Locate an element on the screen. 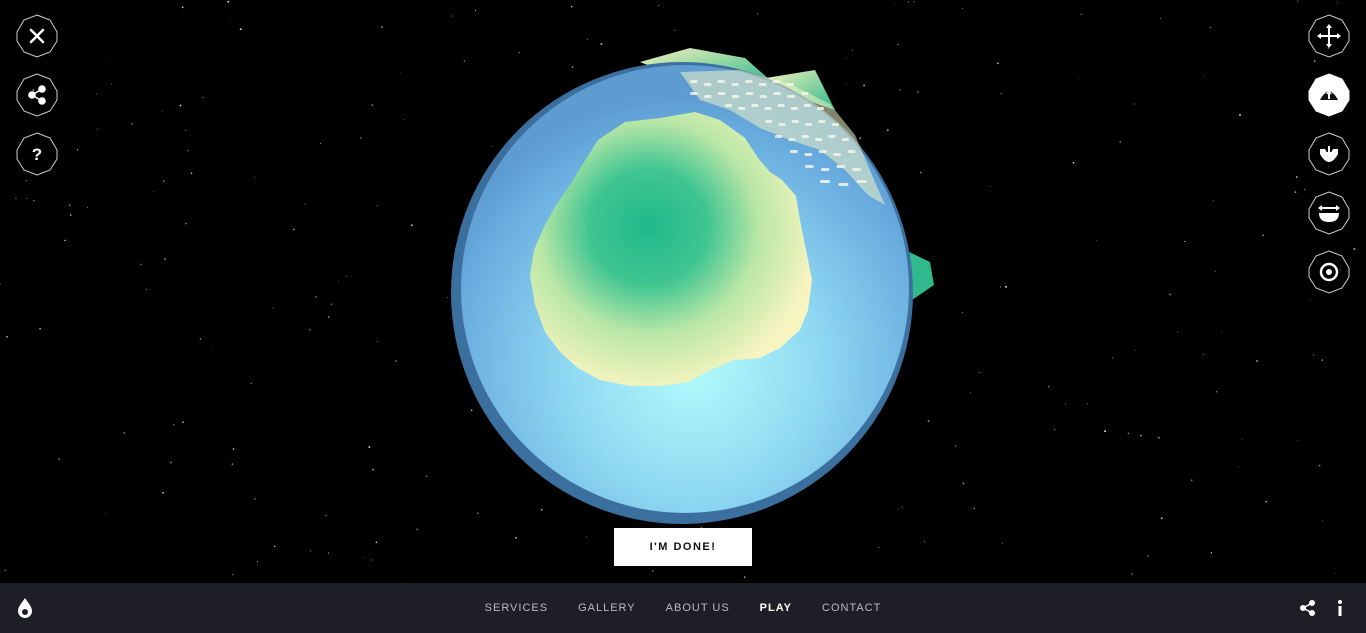 The image size is (1366, 633). share-icon is located at coordinates (37, 95).